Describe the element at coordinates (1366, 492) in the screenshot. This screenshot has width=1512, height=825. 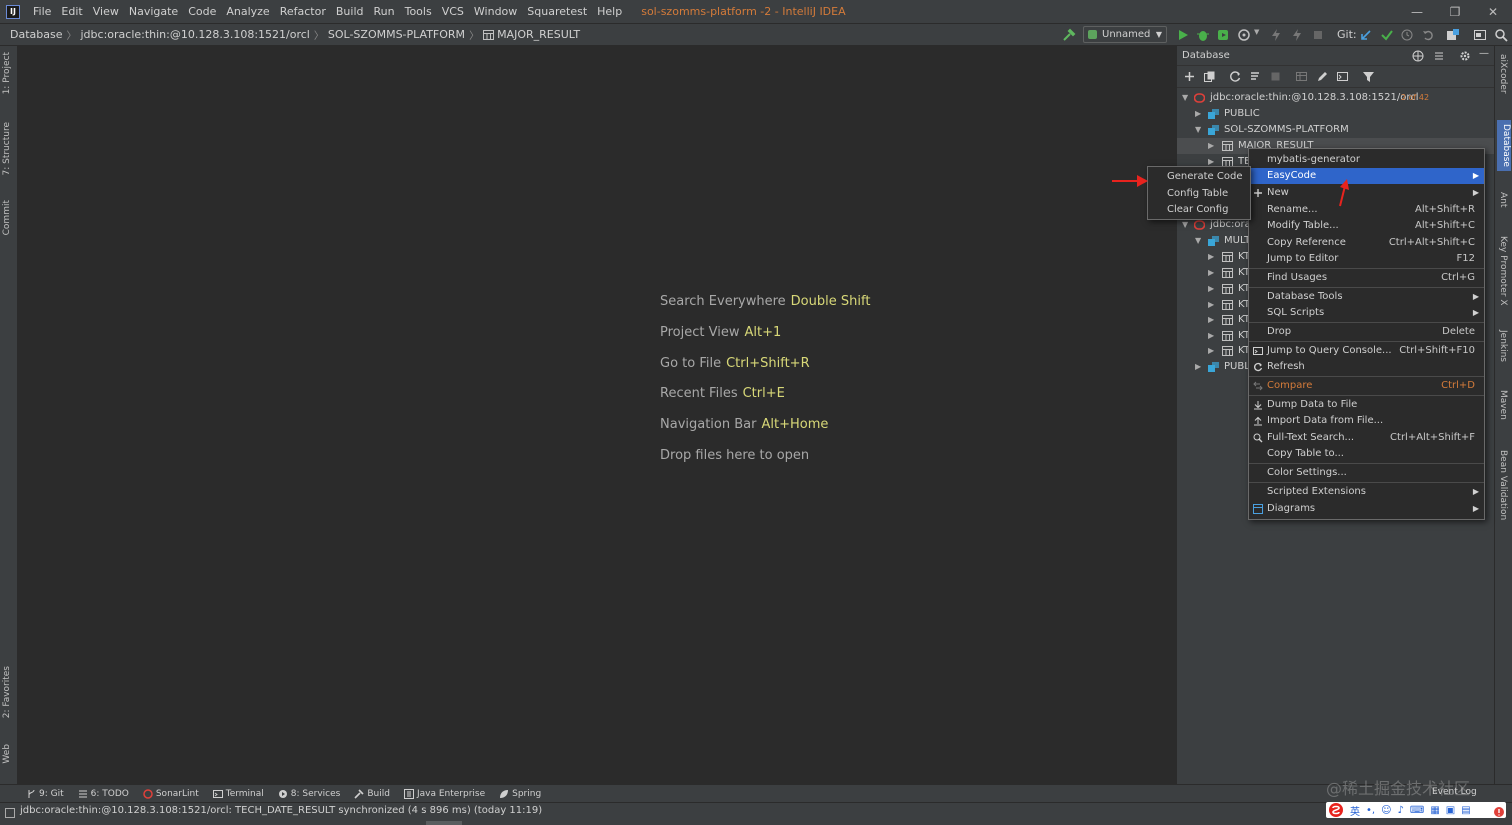
I see `menu-item-scripted-extensions: Scripted Extensions ▶` at that location.